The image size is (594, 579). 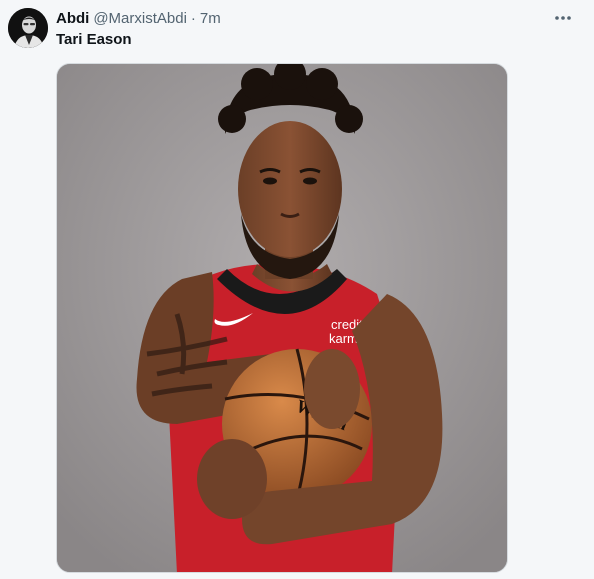 I want to click on avatar, so click(x=28, y=28).